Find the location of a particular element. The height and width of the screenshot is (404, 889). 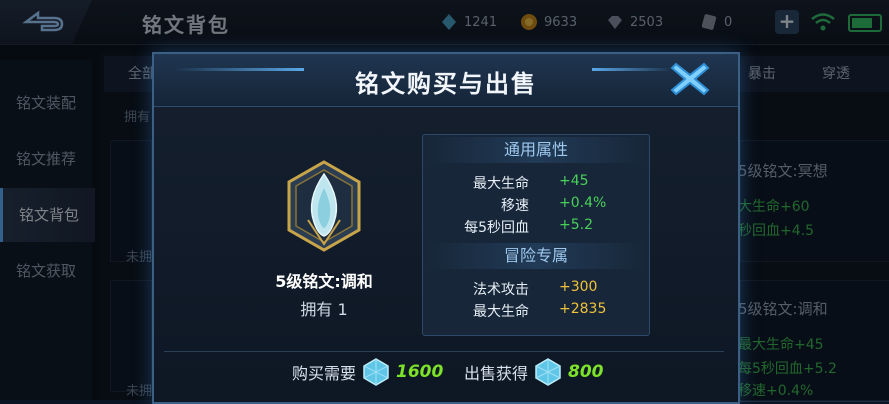

attribute-row: 最大生命 +45 is located at coordinates (536, 182).